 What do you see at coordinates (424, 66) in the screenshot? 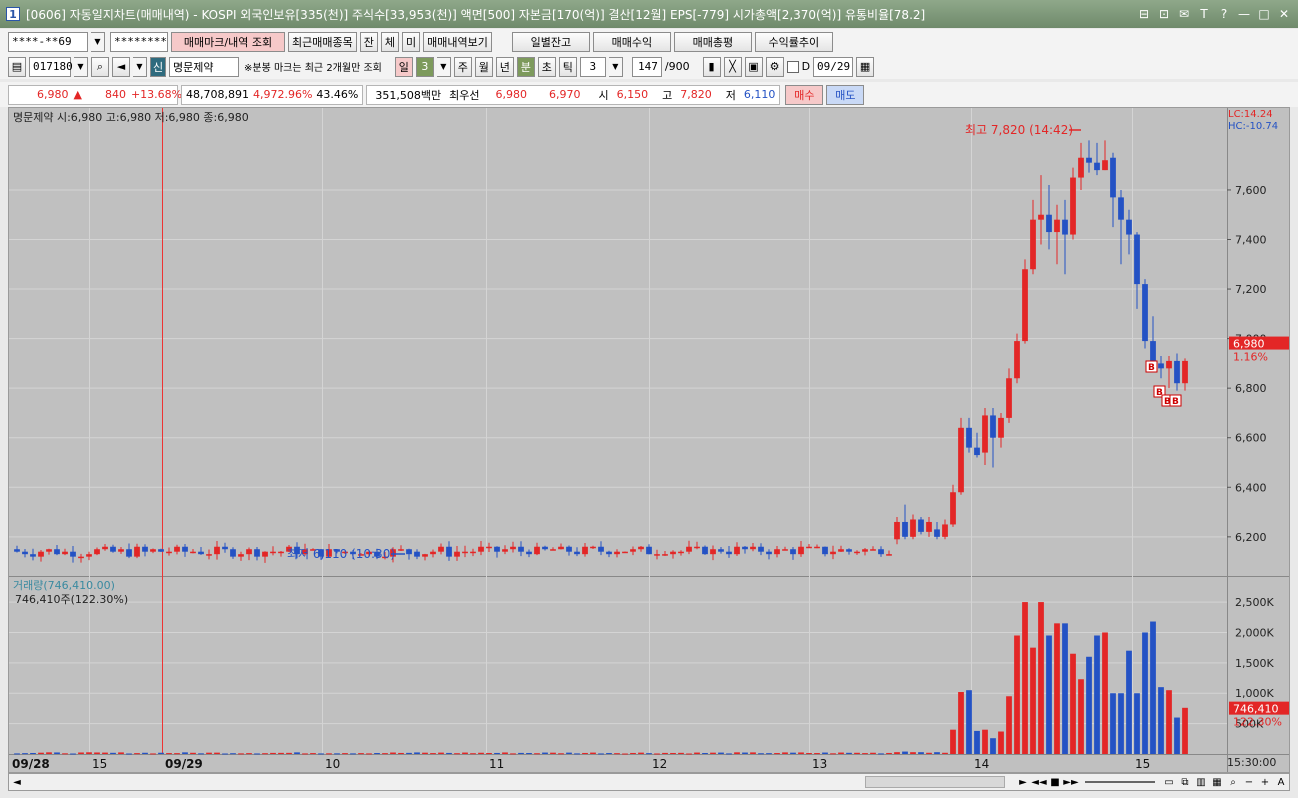
I see `day-count-value: 3` at bounding box center [424, 66].